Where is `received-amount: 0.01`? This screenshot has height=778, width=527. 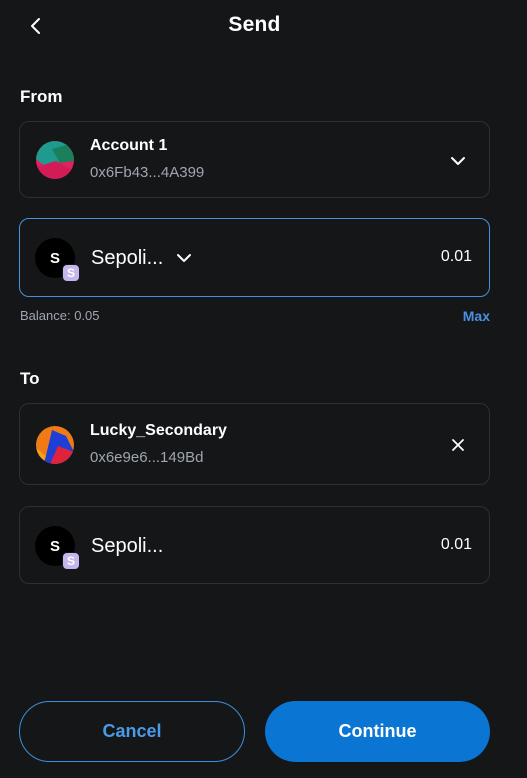
received-amount: 0.01 is located at coordinates (456, 544).